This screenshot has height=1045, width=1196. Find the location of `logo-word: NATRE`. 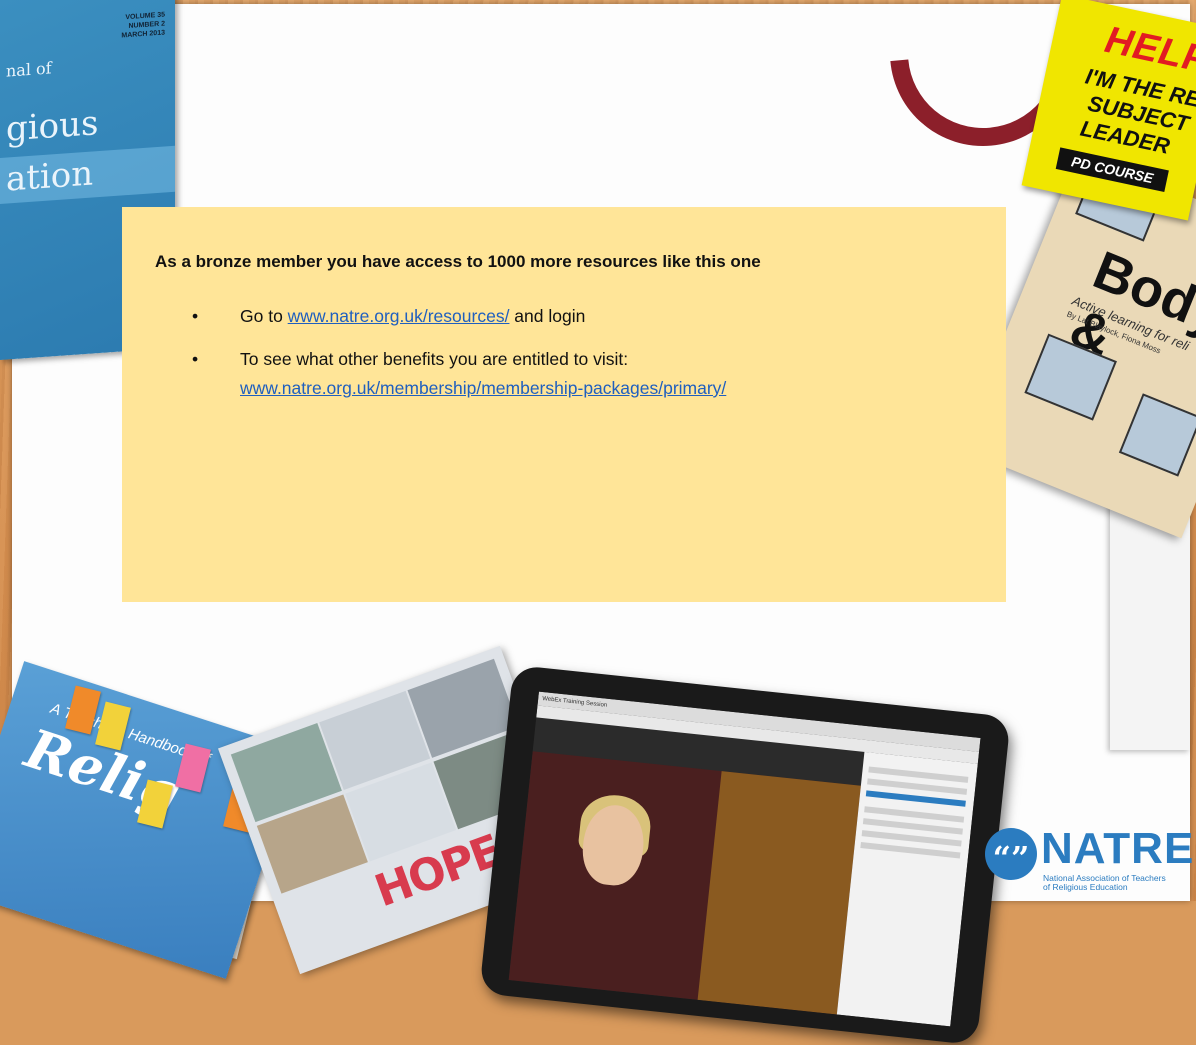

logo-word: NATRE is located at coordinates (1118, 848).